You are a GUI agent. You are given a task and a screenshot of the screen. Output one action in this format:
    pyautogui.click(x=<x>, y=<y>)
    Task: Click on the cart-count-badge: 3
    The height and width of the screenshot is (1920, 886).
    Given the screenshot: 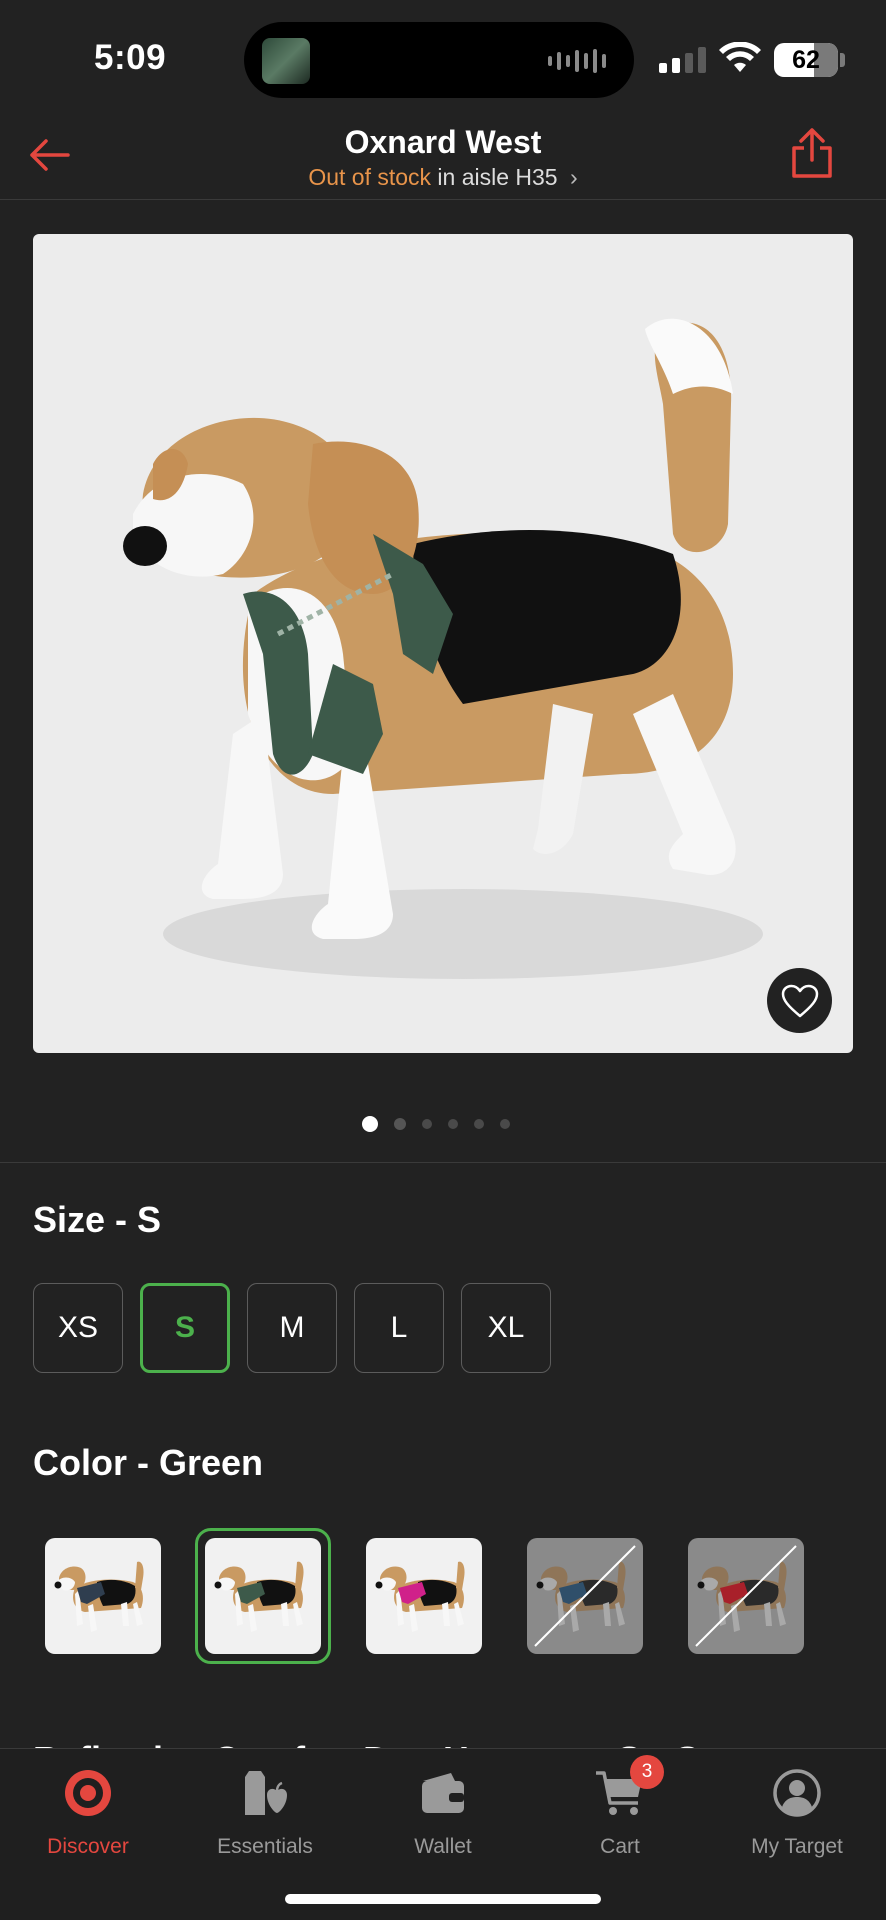 What is the action you would take?
    pyautogui.click(x=647, y=1772)
    